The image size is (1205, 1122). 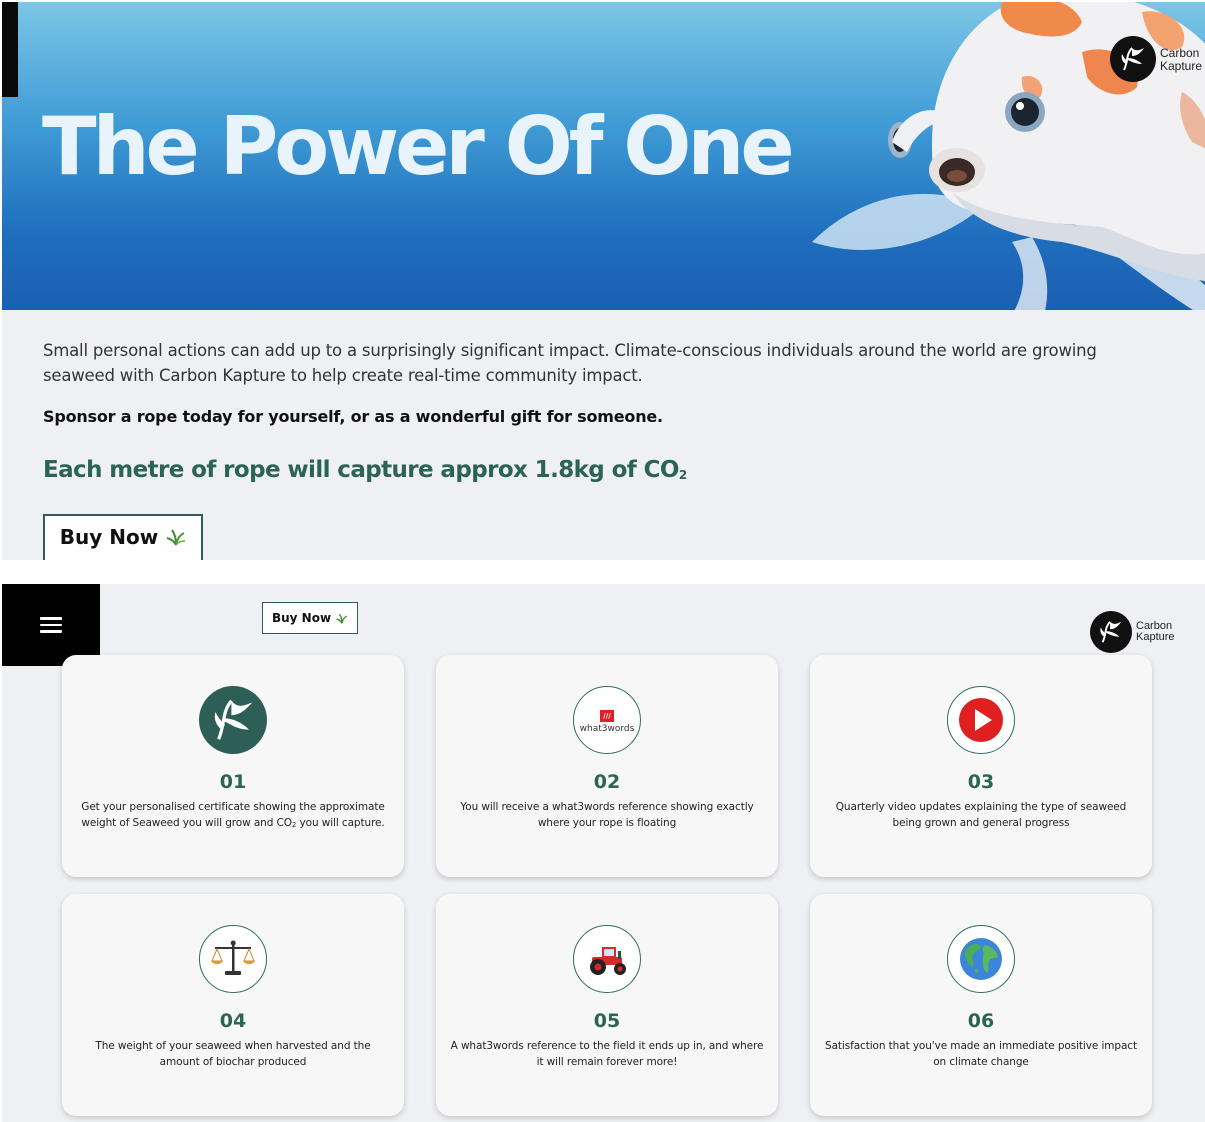 I want to click on step-number: 03, so click(x=981, y=782).